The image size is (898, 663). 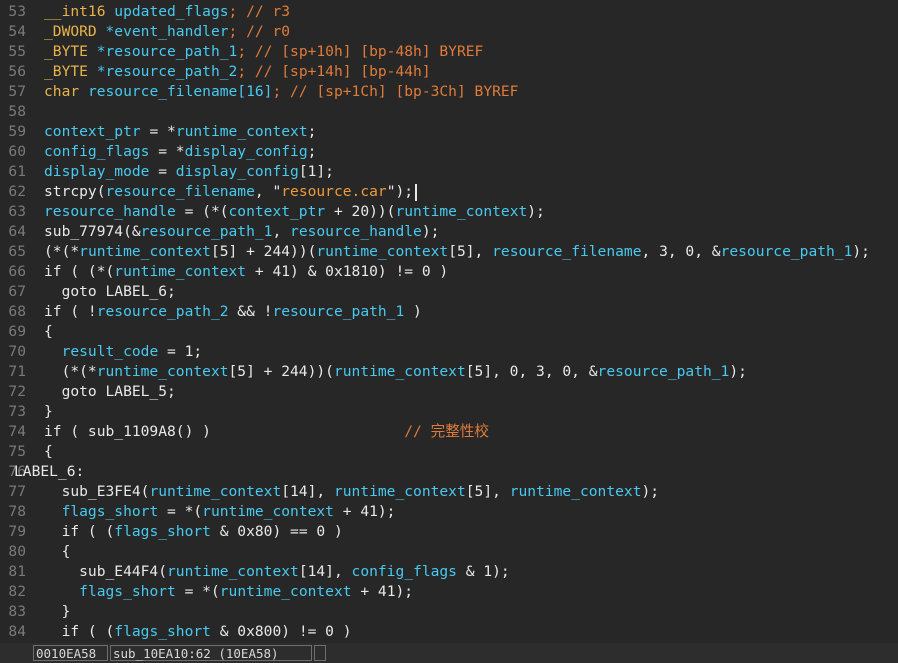 What do you see at coordinates (35, 612) in the screenshot?
I see `code-line: 83 }` at bounding box center [35, 612].